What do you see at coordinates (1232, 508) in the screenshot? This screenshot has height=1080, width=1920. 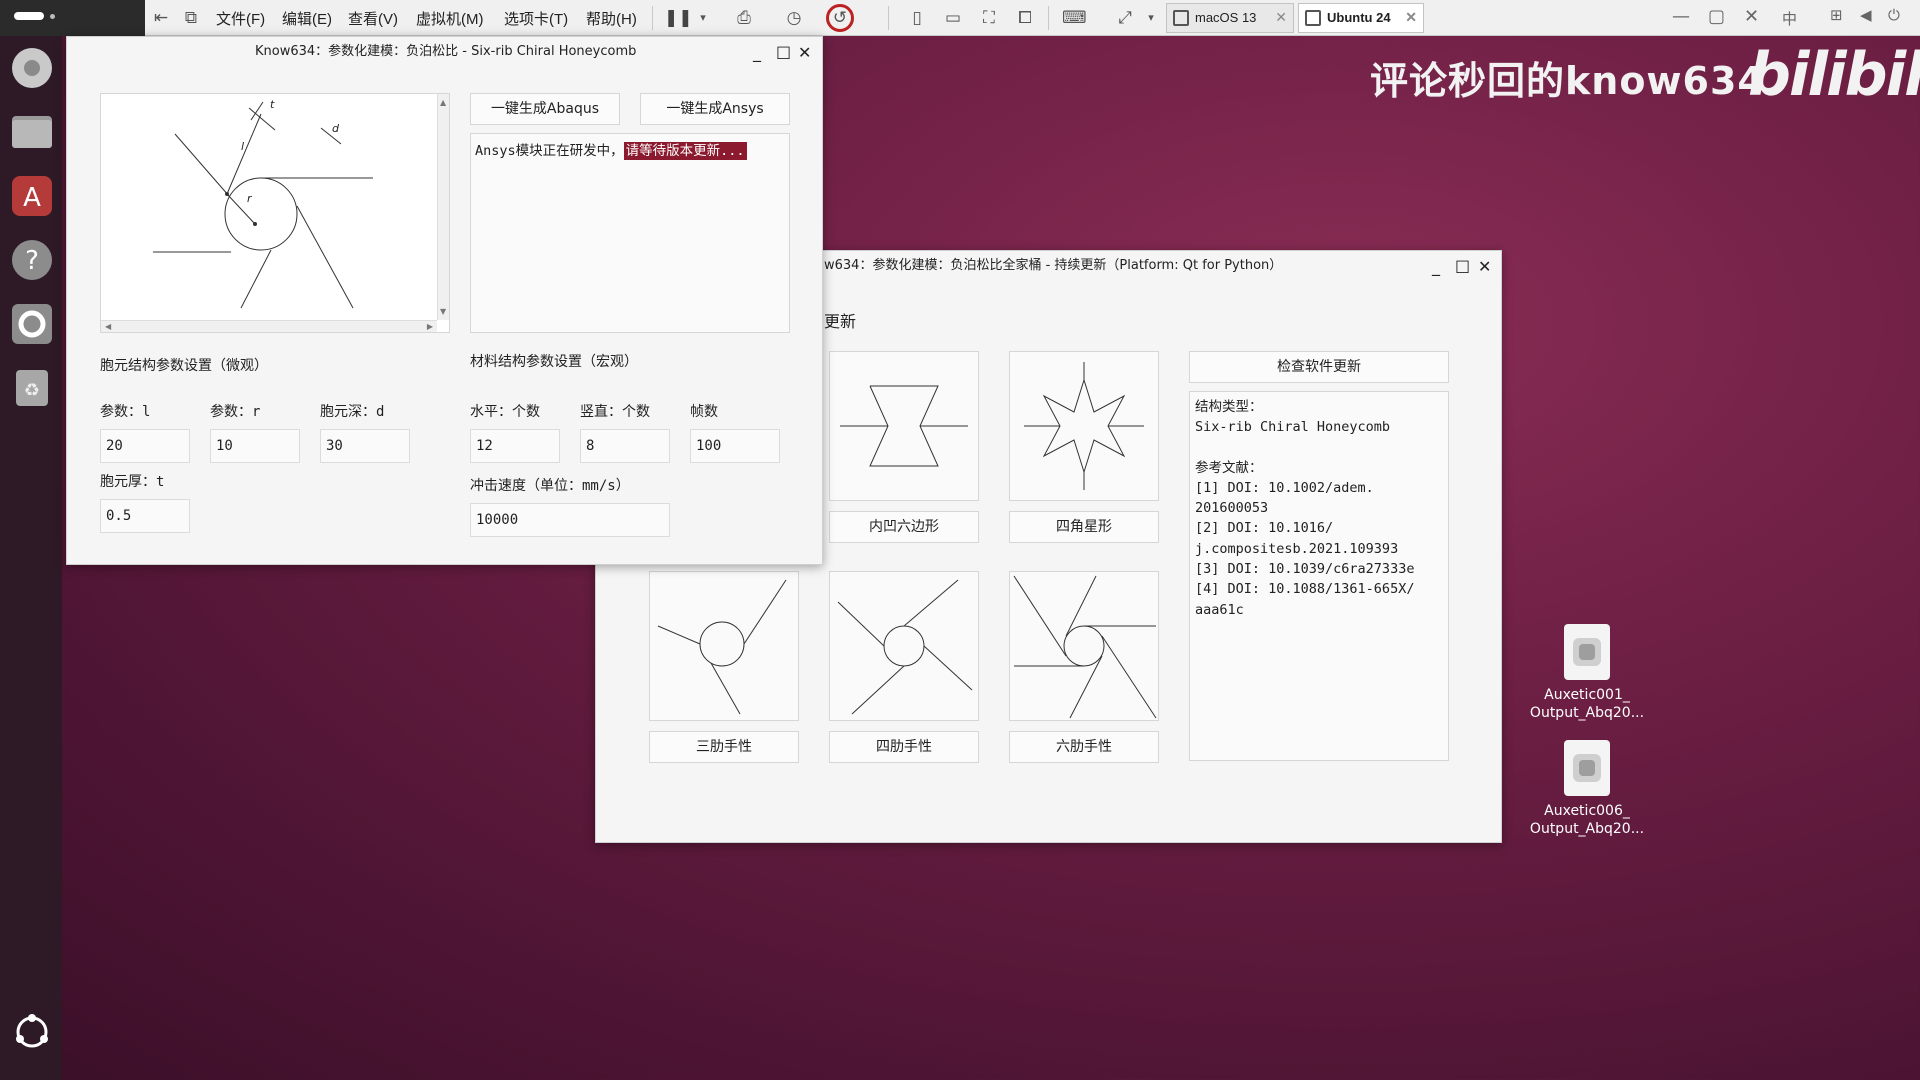 I see `info-line: 201600053` at bounding box center [1232, 508].